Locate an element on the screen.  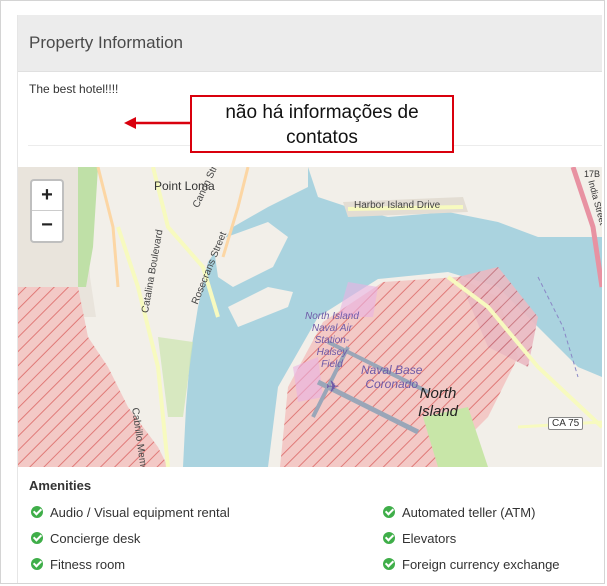
amenity-item: Audio / Visual equipment rental is located at coordinates (130, 512).